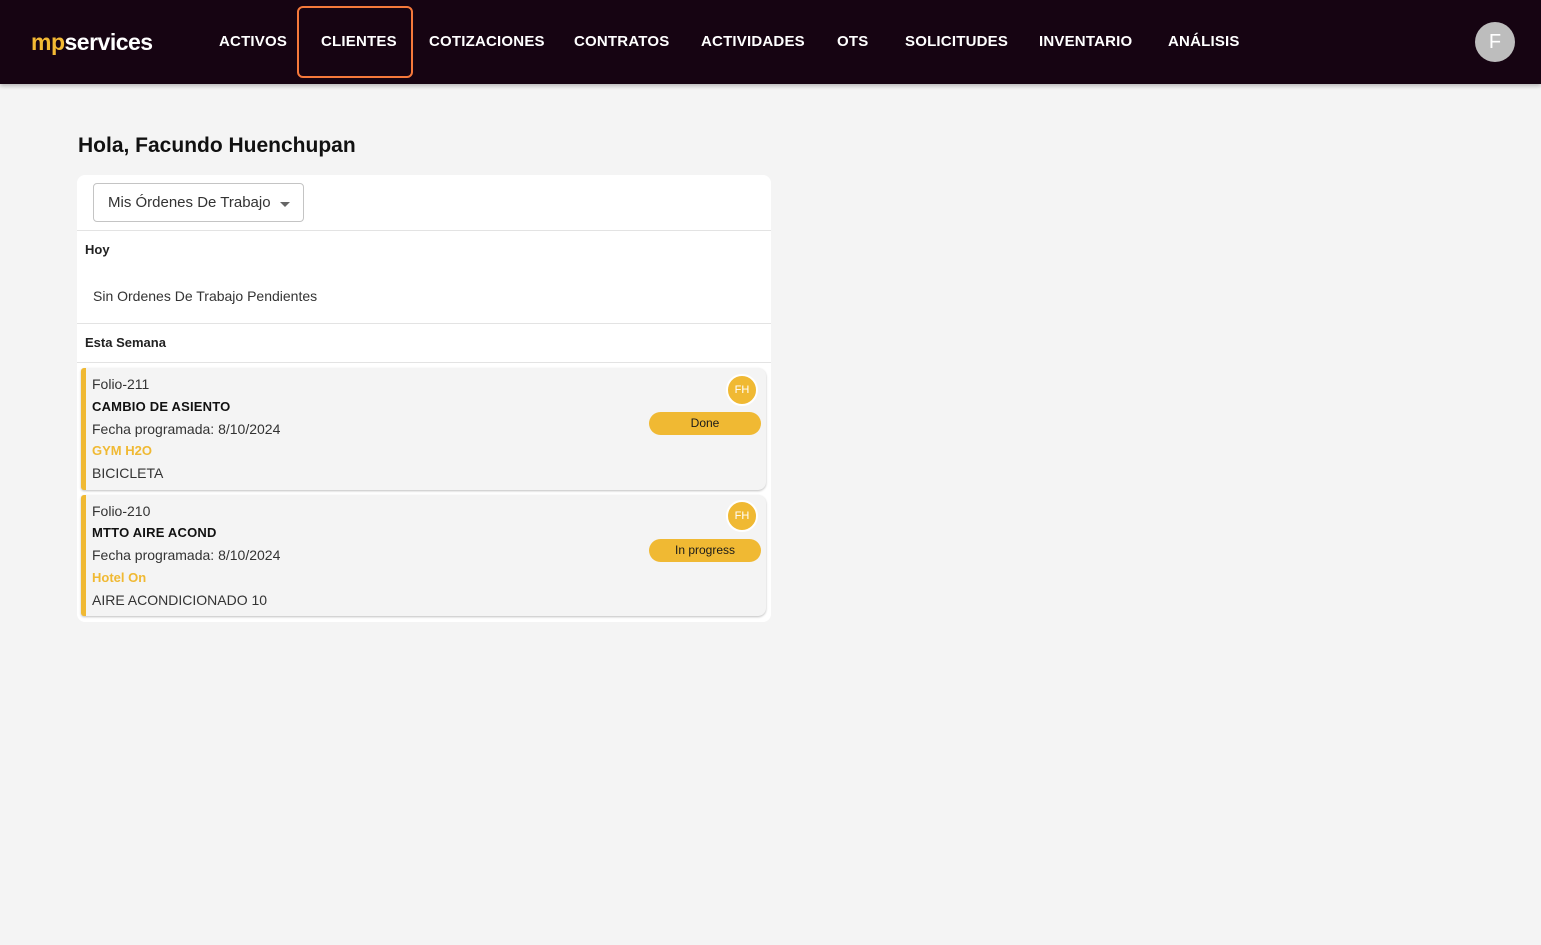 The width and height of the screenshot is (1541, 945). I want to click on work-order-title: CAMBIO DE ASIENTO, so click(161, 406).